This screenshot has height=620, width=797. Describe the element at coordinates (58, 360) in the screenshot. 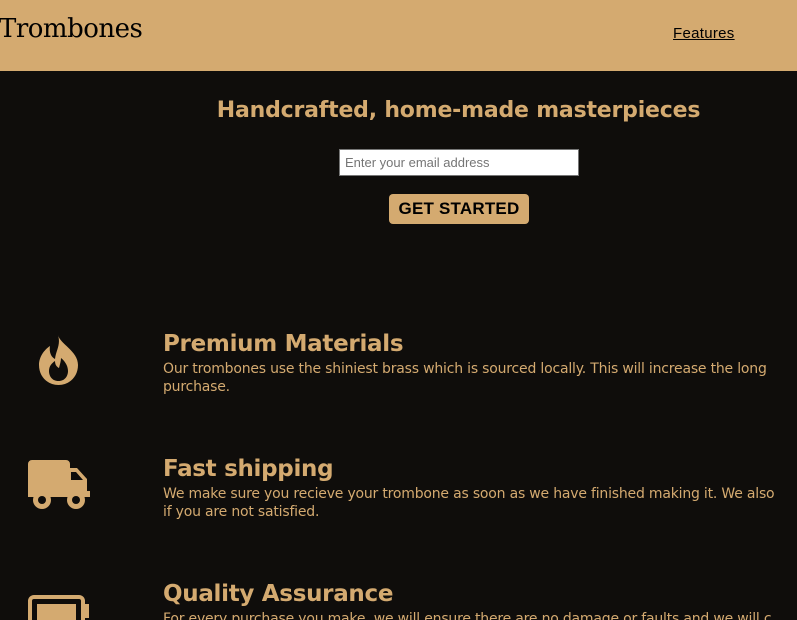

I see `fire-icon` at that location.